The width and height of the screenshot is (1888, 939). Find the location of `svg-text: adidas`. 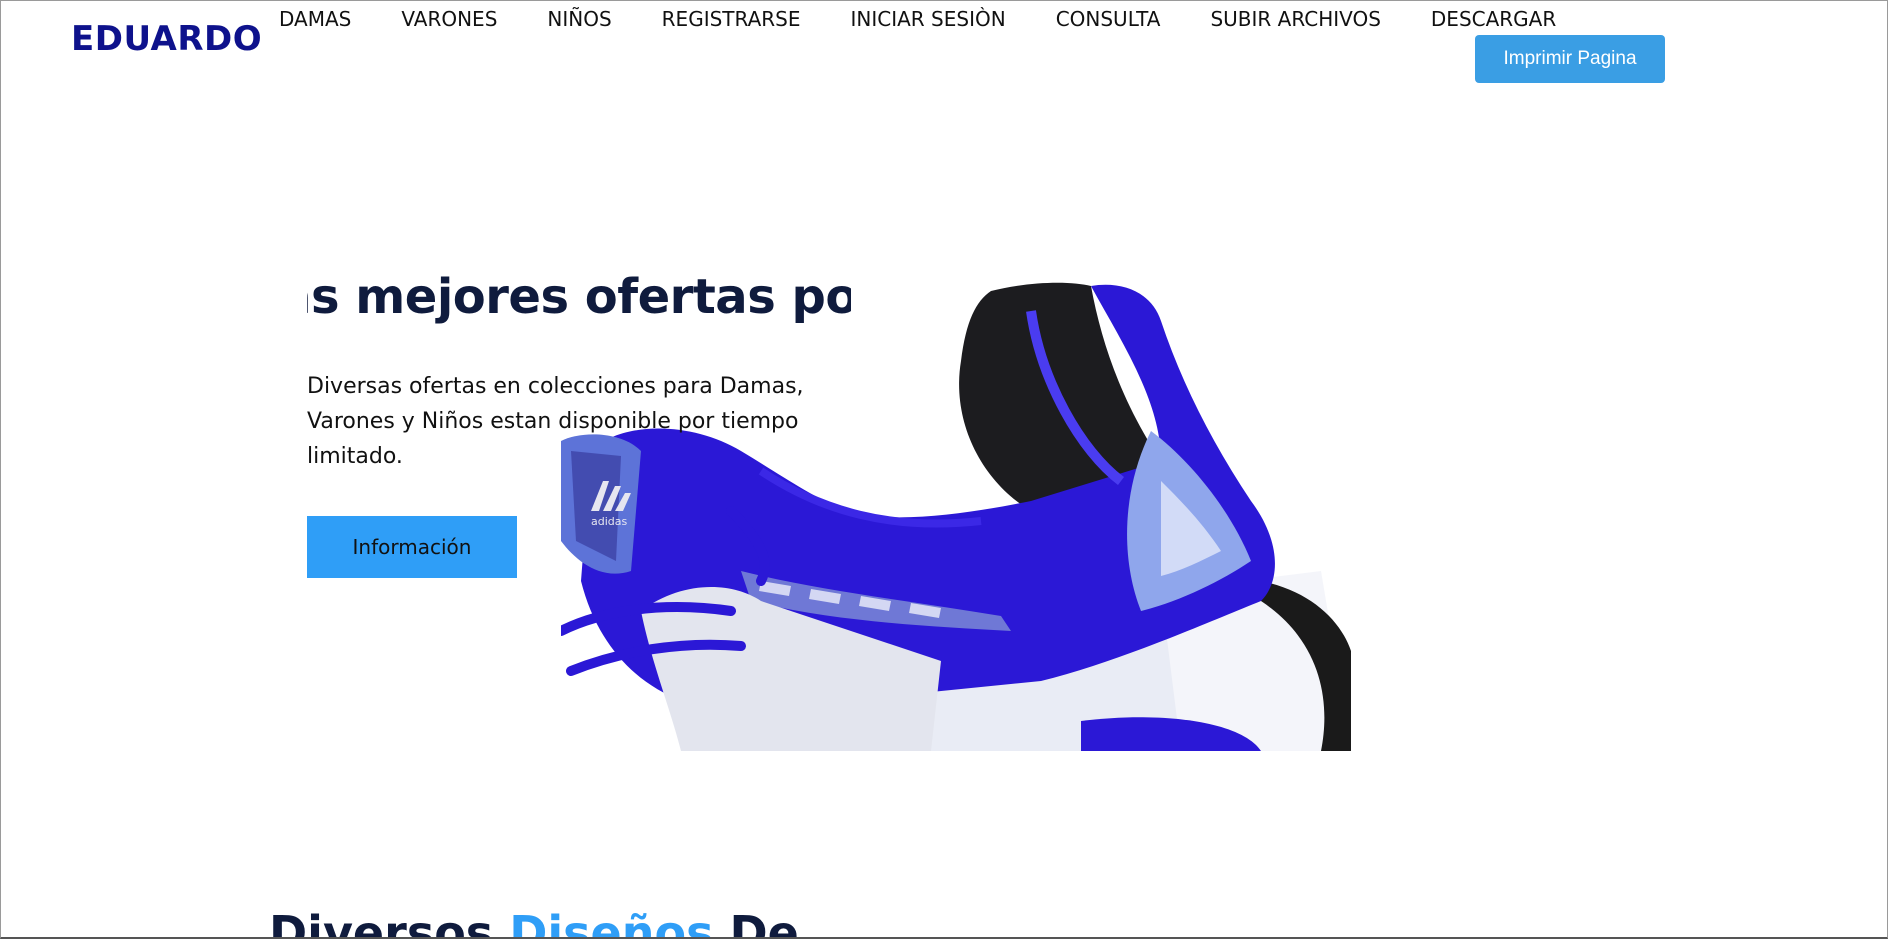

svg-text: adidas is located at coordinates (609, 521).